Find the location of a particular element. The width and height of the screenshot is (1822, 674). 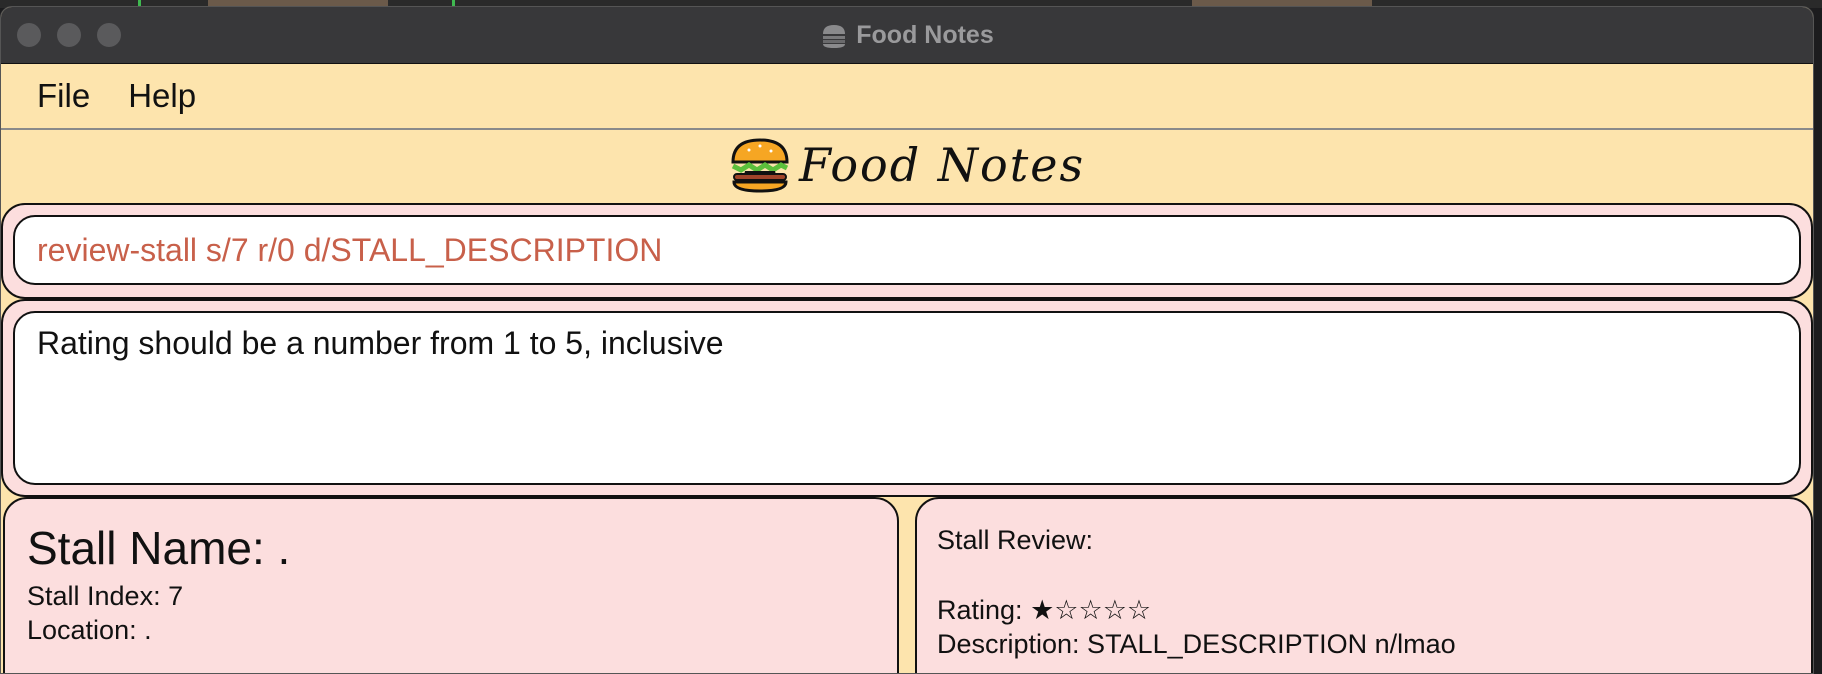

window-title-area: Food Notes is located at coordinates (907, 35).